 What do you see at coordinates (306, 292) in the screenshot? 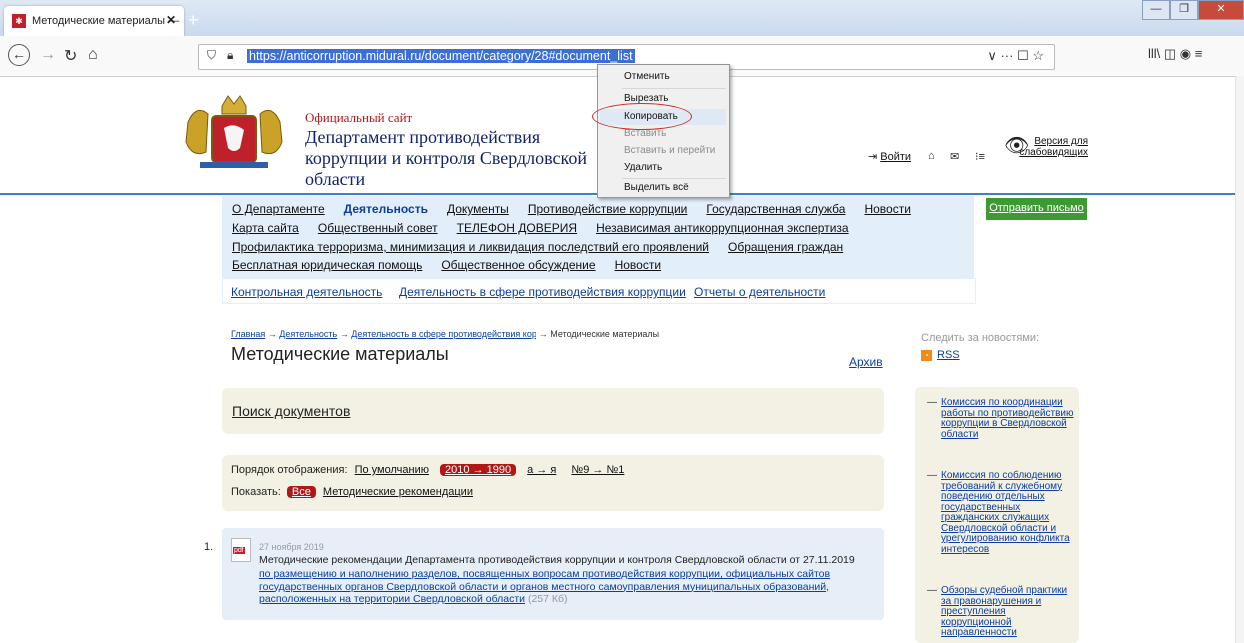
I see `submenu-item: Контрольная деятельность` at bounding box center [306, 292].